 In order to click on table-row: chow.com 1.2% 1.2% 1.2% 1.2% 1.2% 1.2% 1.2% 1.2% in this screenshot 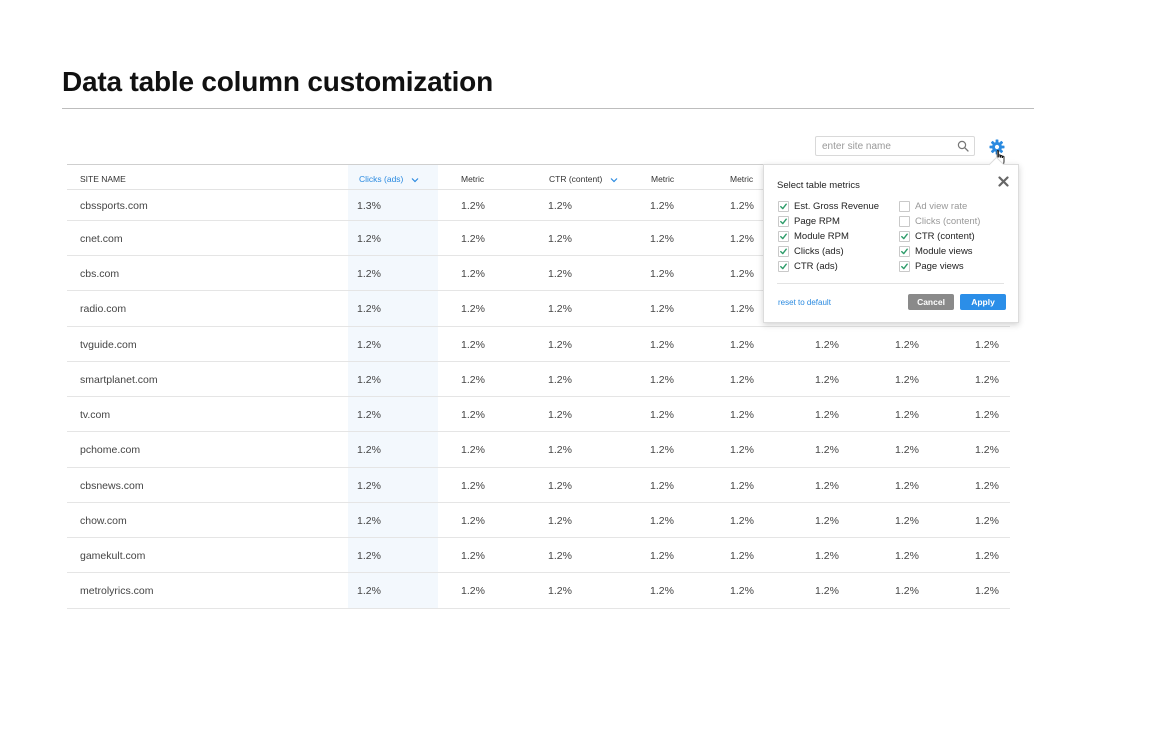, I will do `click(538, 520)`.